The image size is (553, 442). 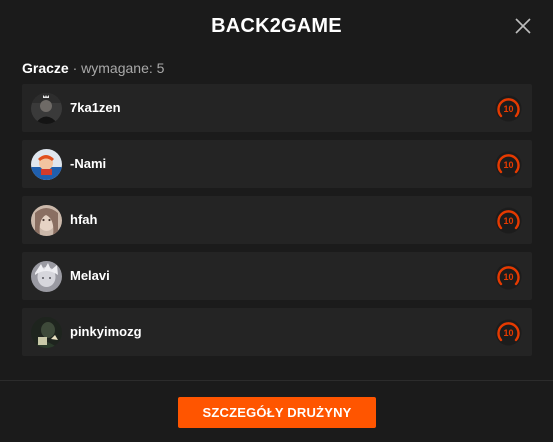 I want to click on player-name: pinkyimozg, so click(x=106, y=332).